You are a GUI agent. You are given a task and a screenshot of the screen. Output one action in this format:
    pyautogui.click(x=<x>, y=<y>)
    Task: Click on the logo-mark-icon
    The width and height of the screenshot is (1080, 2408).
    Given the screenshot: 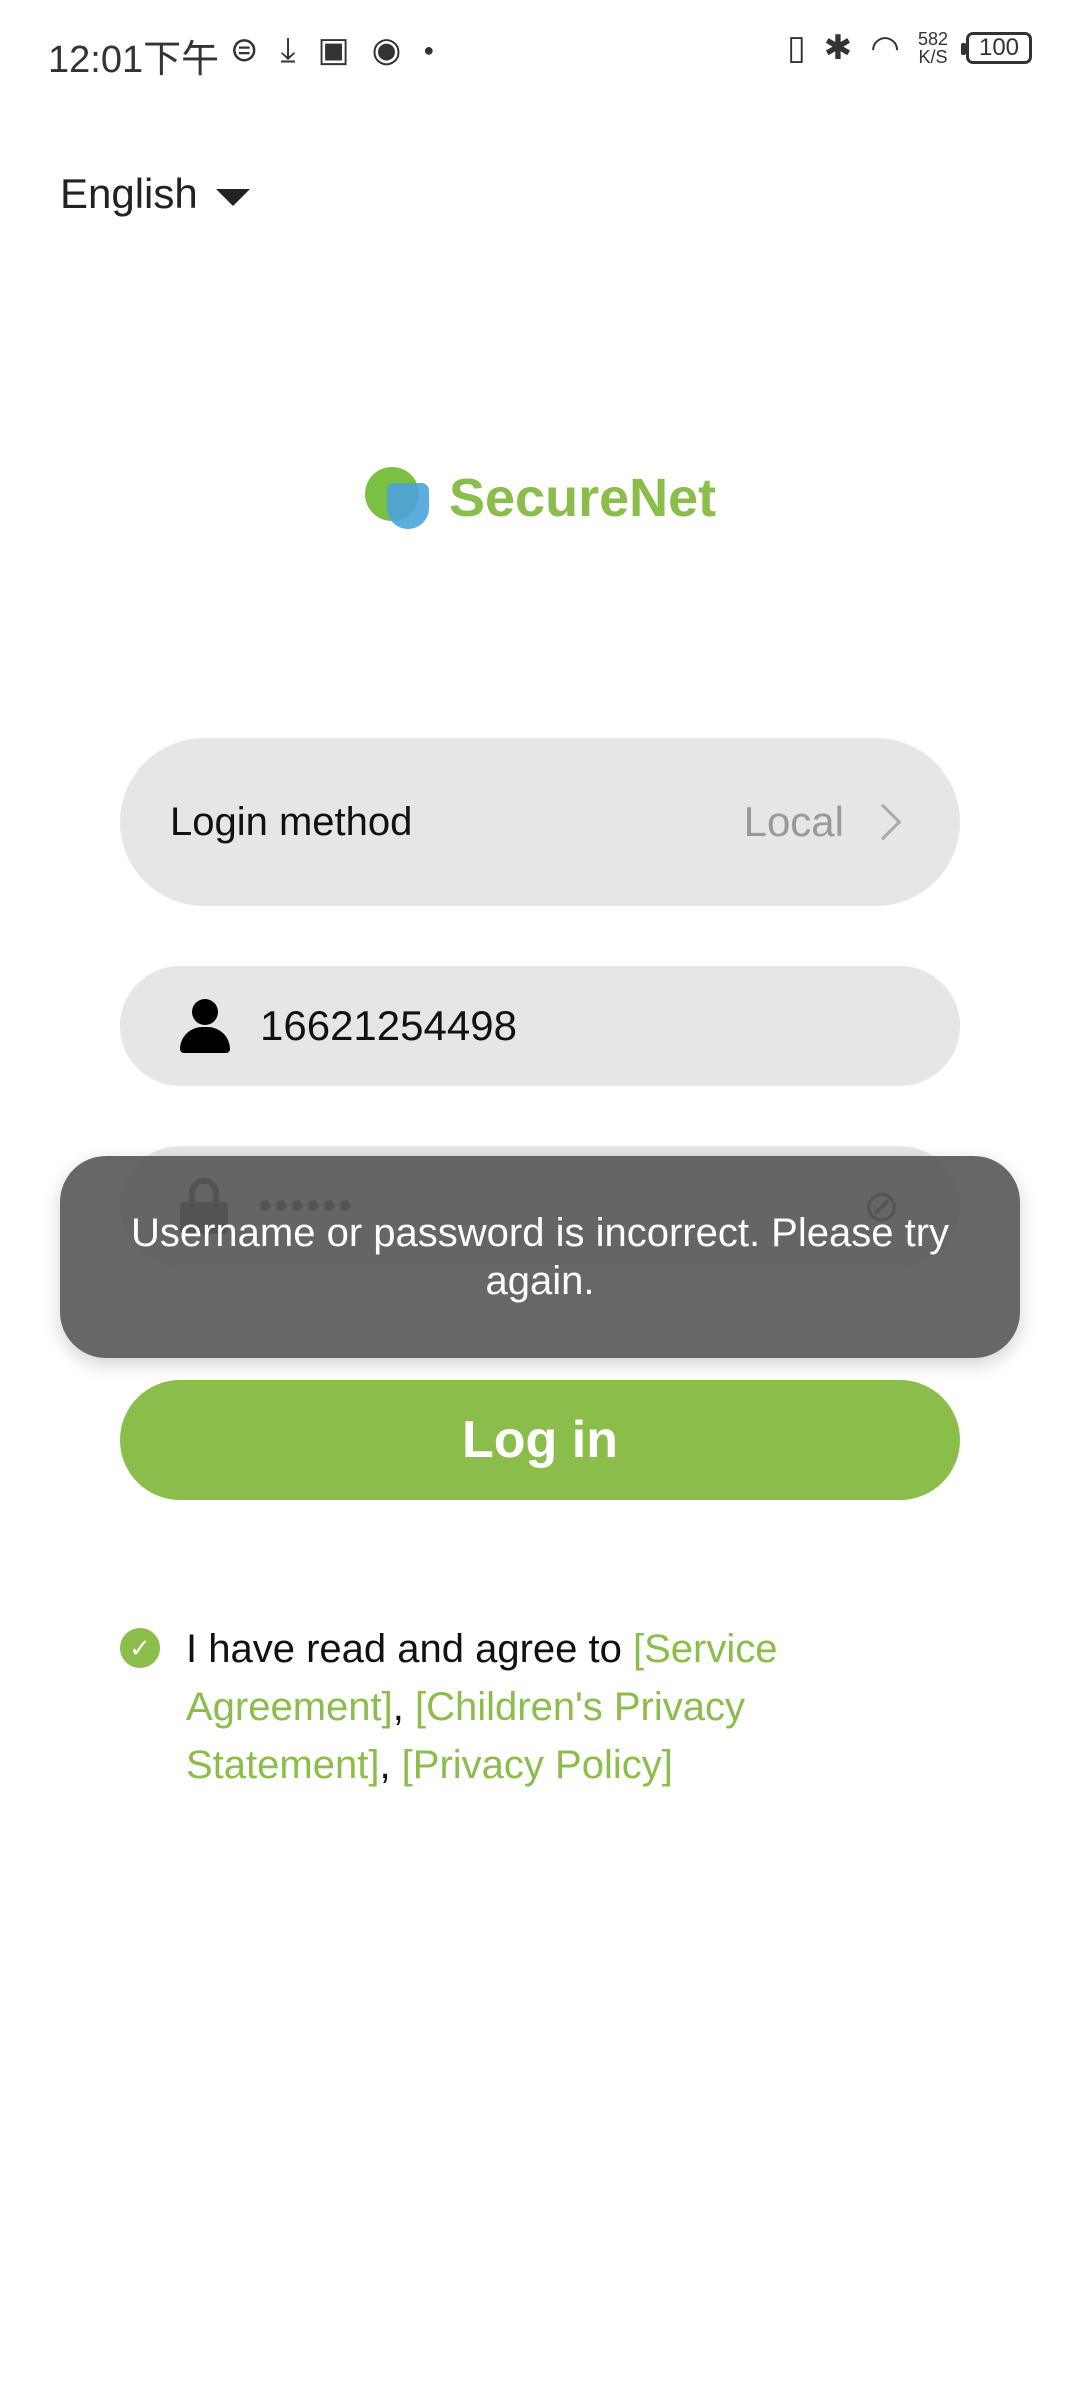 What is the action you would take?
    pyautogui.click(x=398, y=498)
    